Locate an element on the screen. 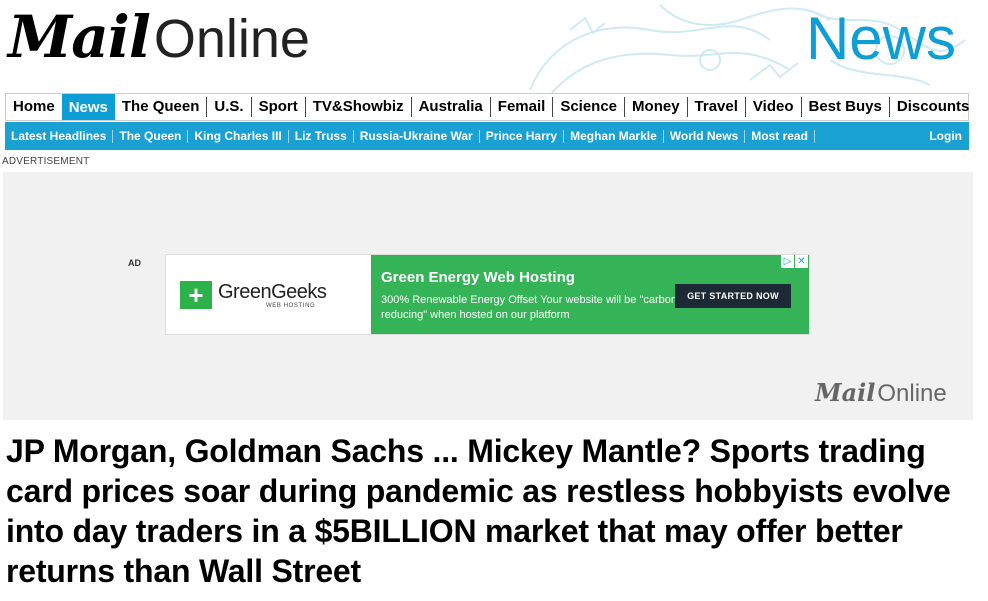  ad-footer-logo-online: Online is located at coordinates (912, 393).